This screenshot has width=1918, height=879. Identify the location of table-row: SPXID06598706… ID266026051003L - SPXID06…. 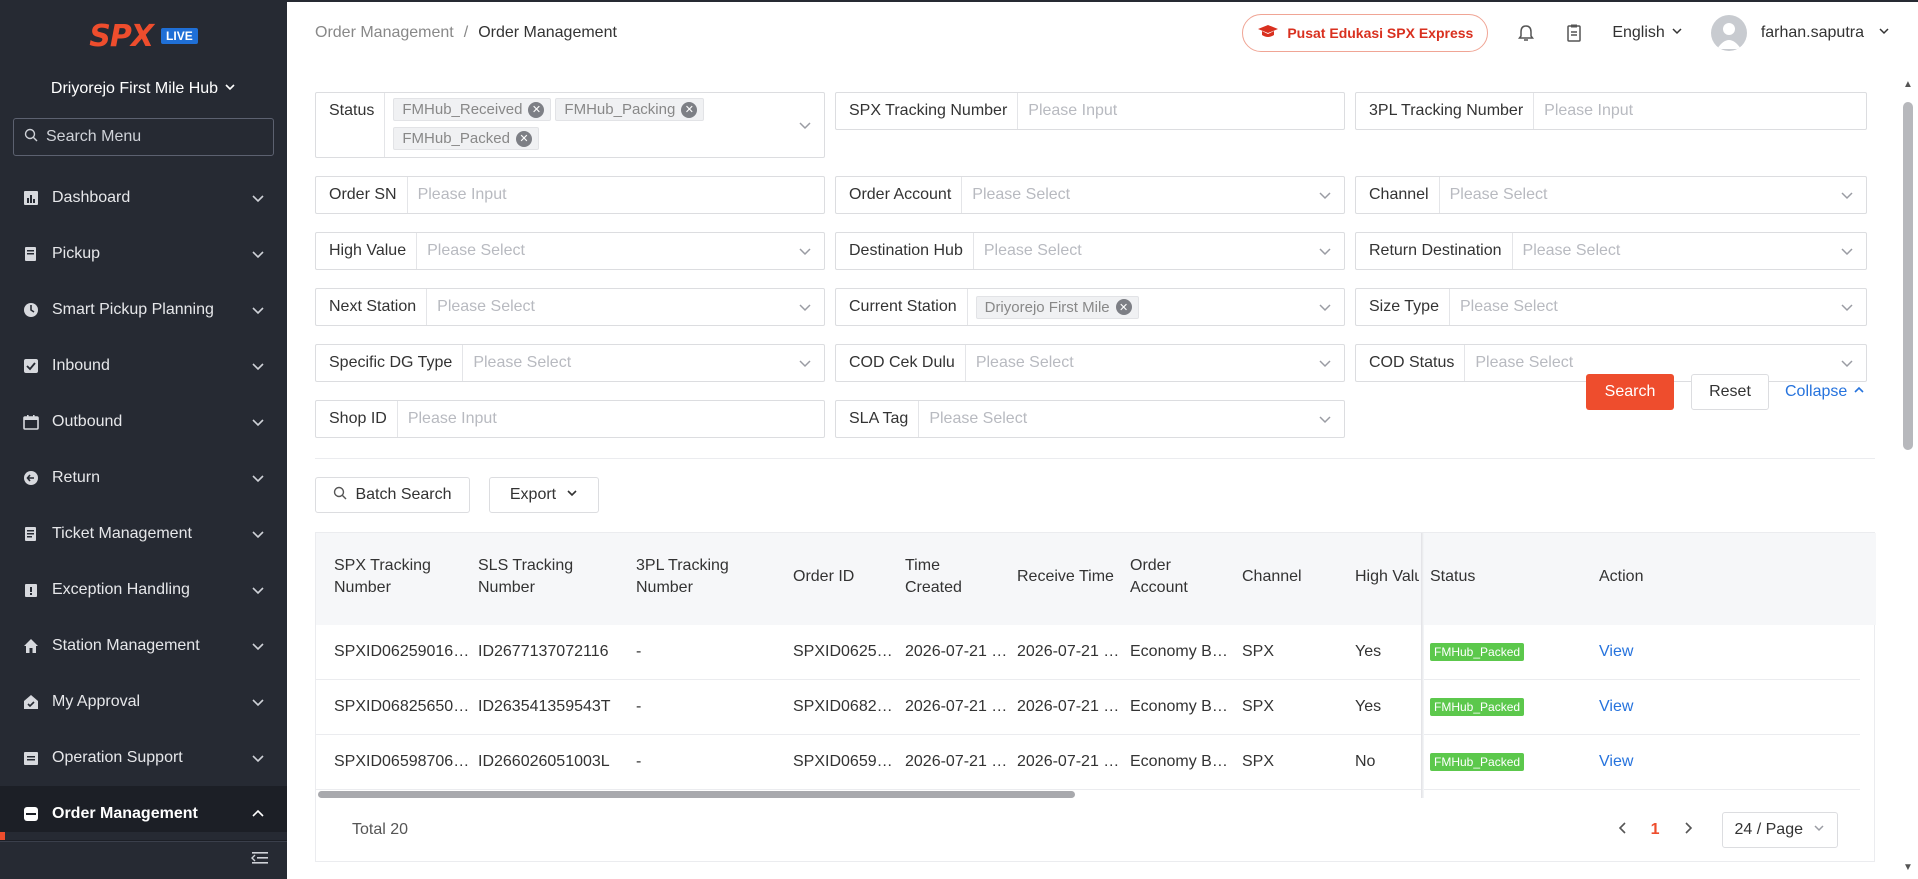
(1088, 762).